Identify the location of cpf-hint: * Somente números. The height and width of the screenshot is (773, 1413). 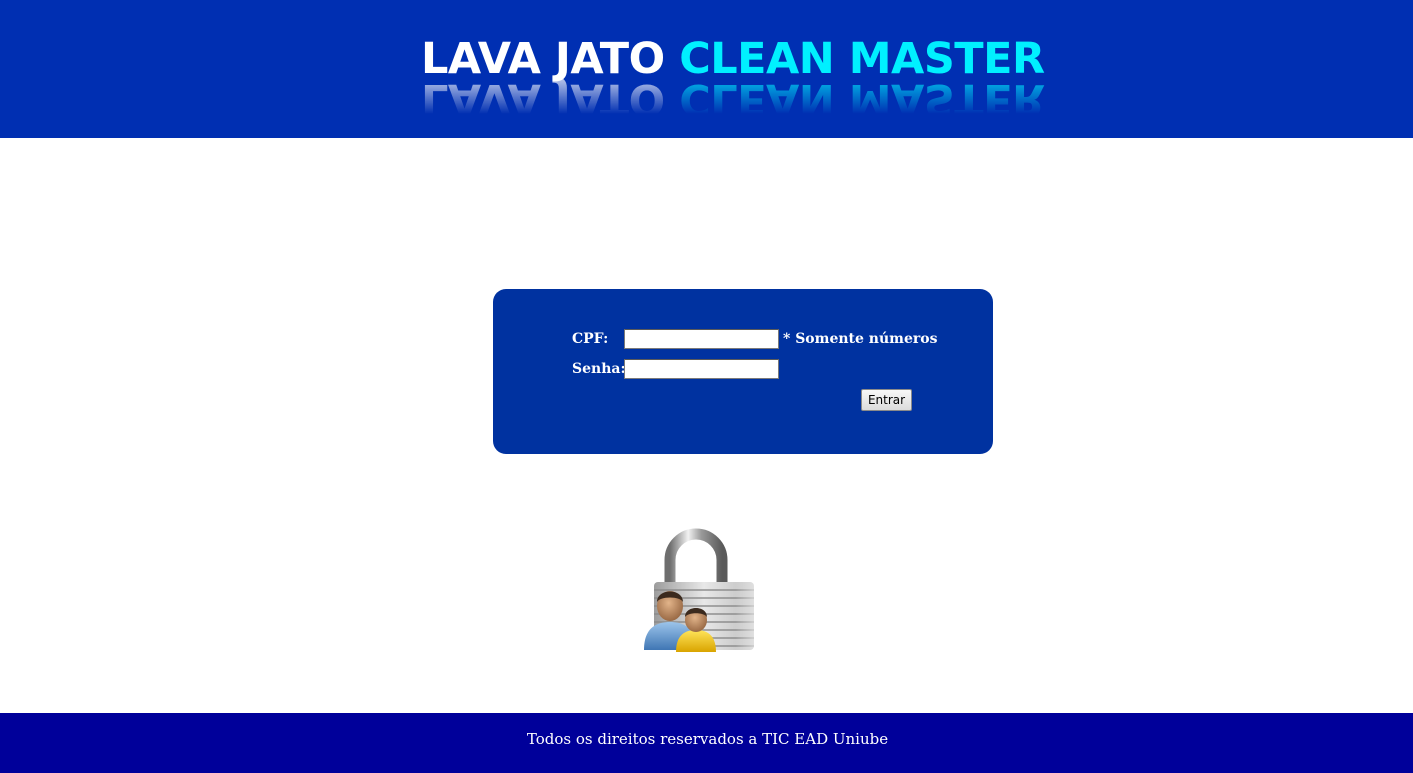
(860, 339).